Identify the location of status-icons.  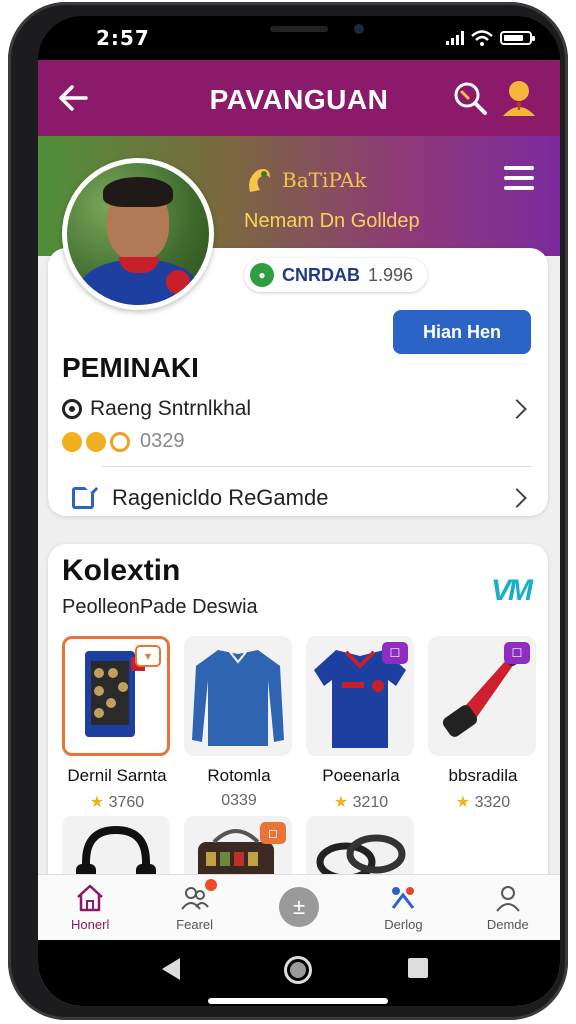
(490, 38).